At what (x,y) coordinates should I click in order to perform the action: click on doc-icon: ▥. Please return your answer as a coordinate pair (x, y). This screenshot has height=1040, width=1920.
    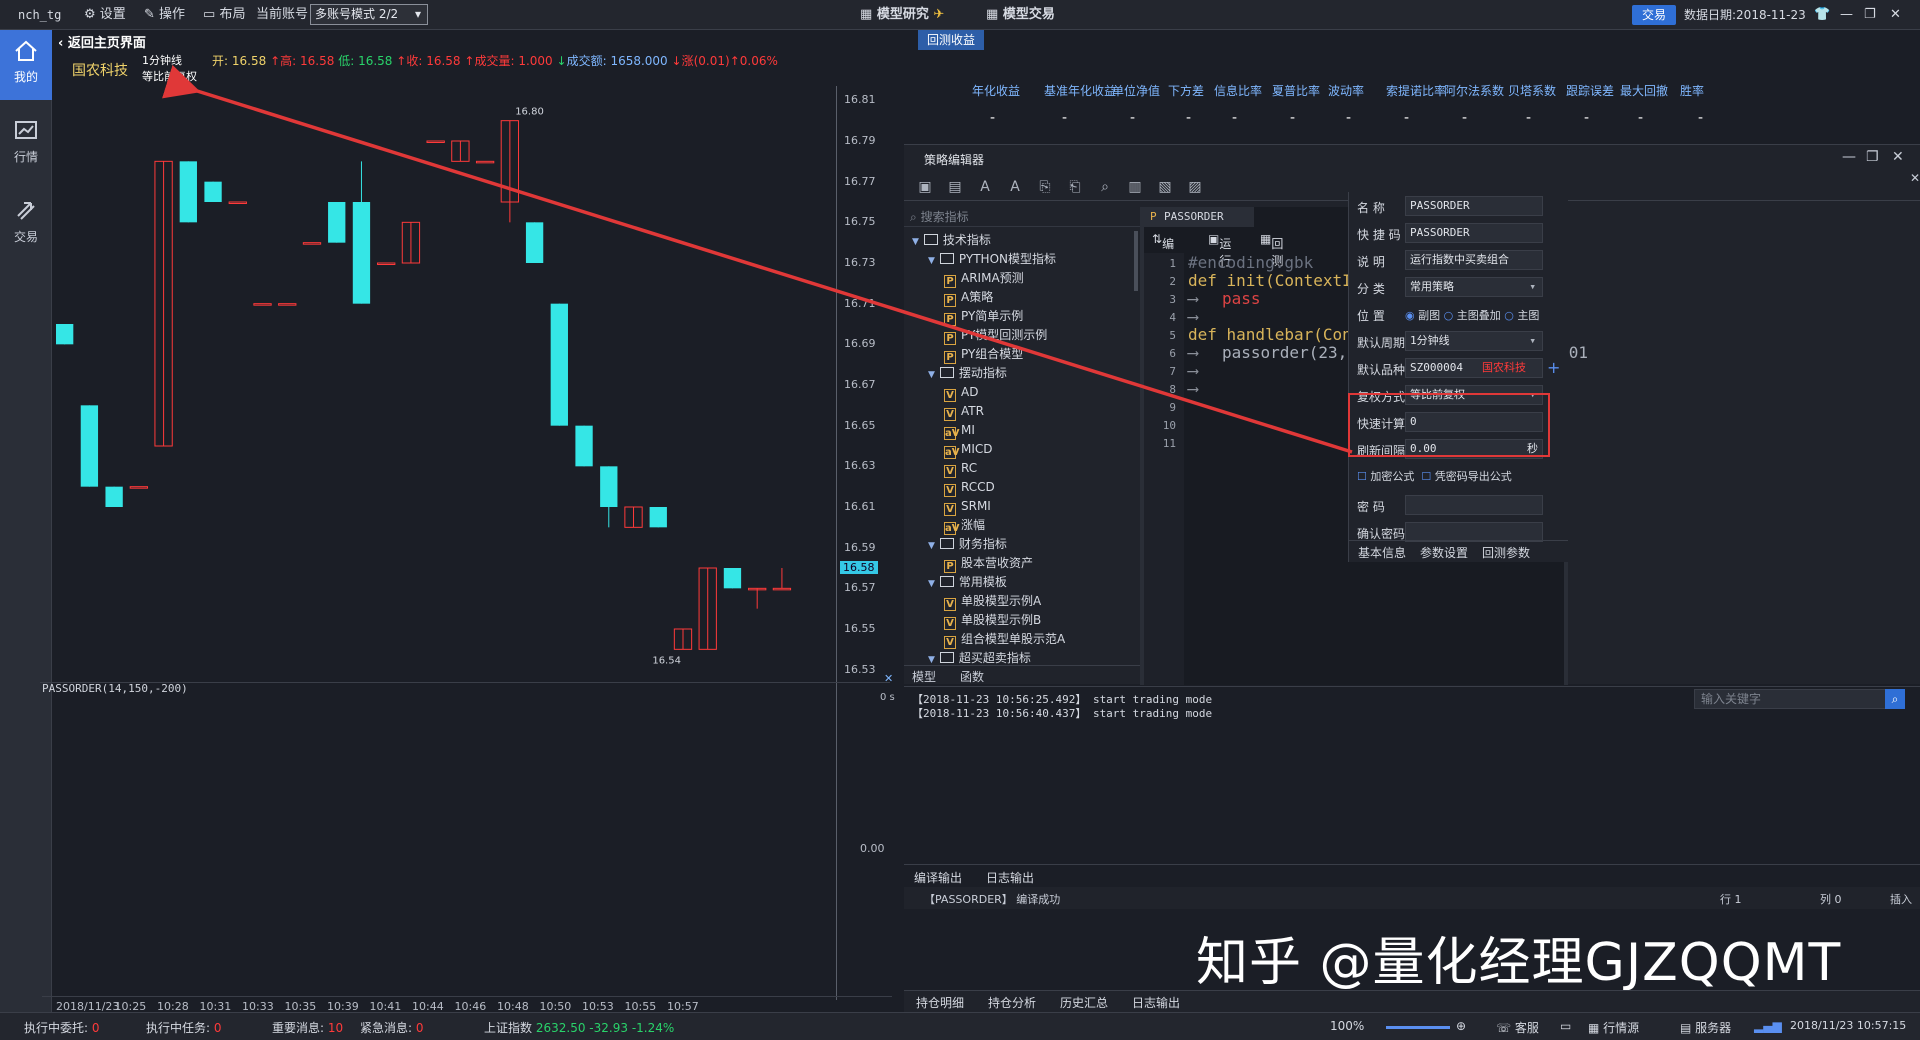
    Looking at the image, I should click on (1135, 188).